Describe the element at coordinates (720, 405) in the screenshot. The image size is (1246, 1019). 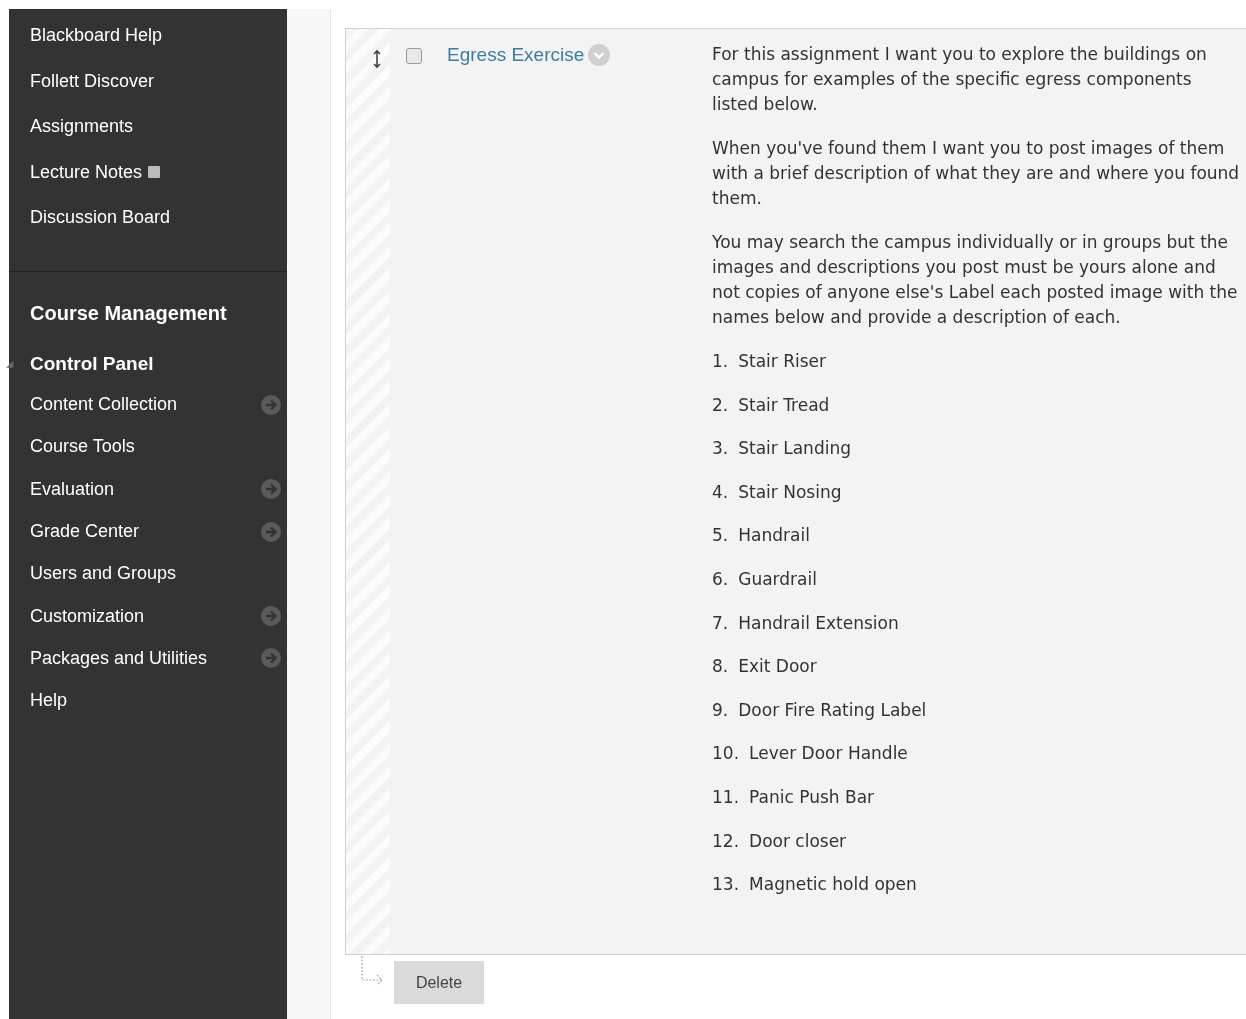
I see `list-number: 2.` at that location.